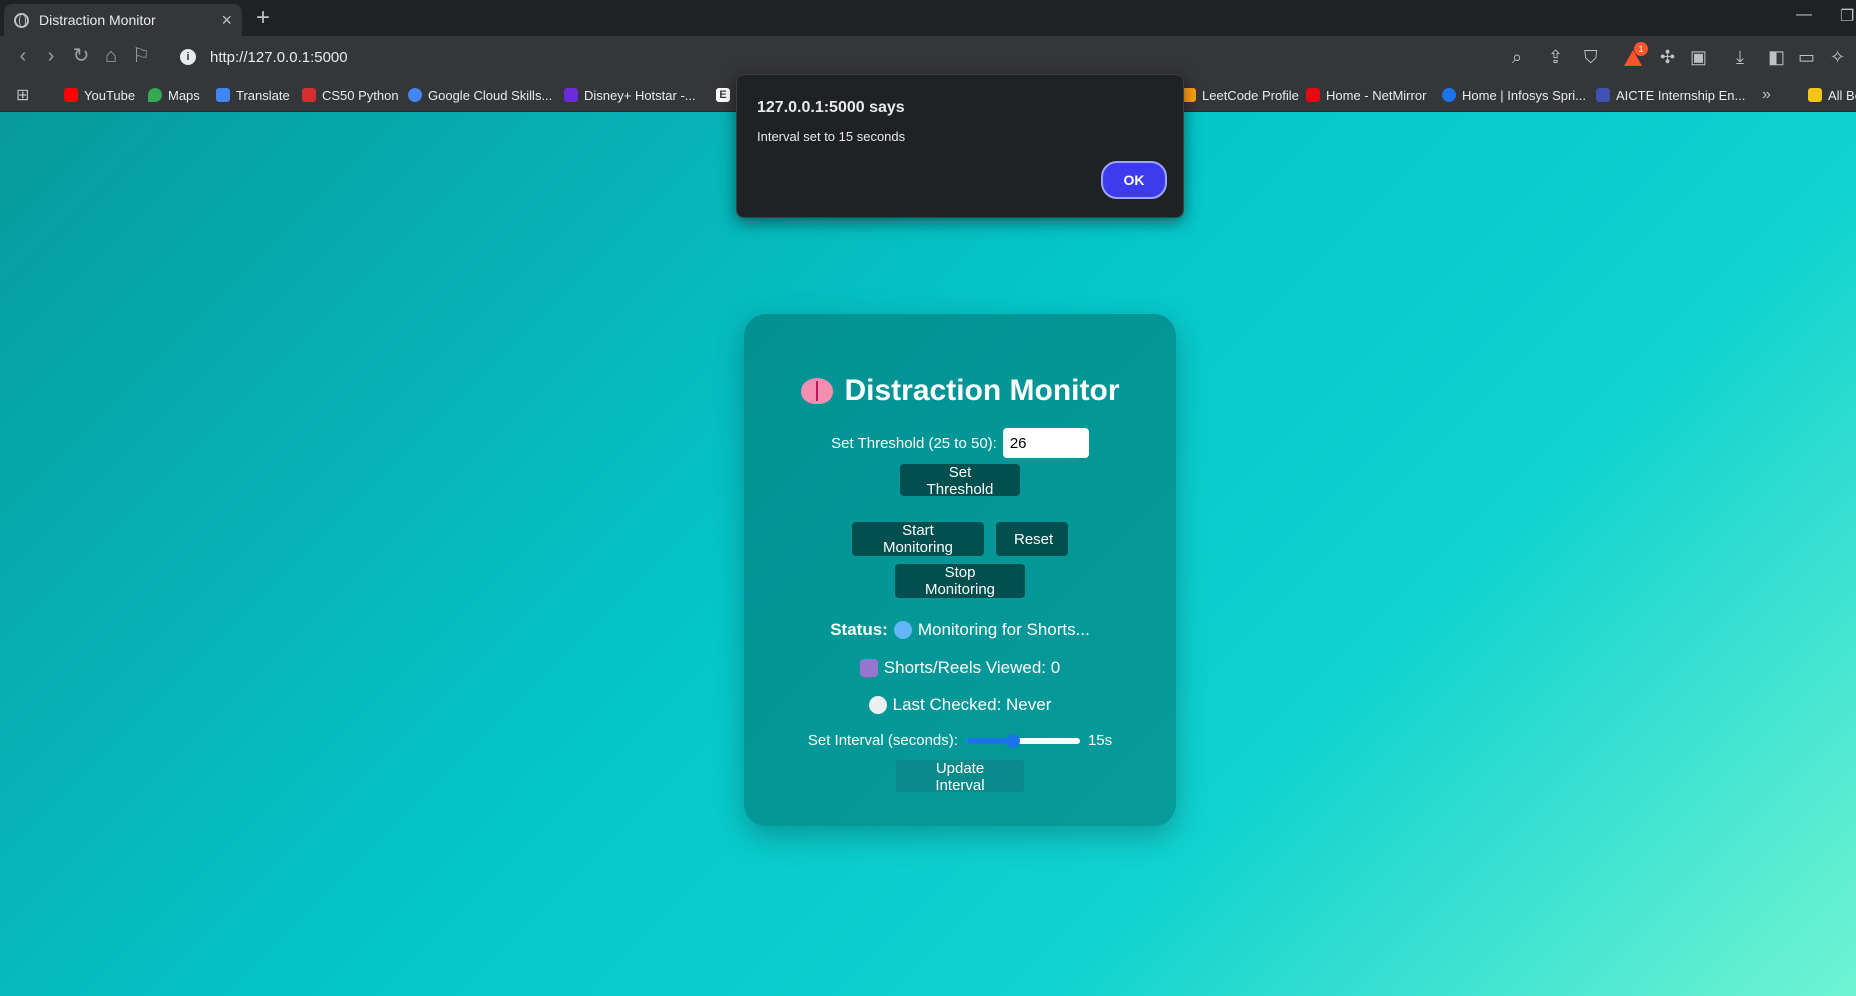 The width and height of the screenshot is (1856, 996). Describe the element at coordinates (99, 95) in the screenshot. I see `bookmark-youtube: YouTube` at that location.